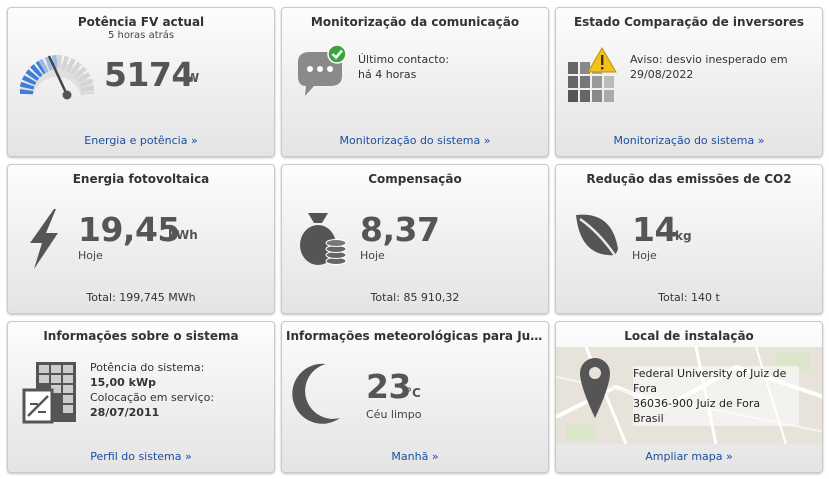 The height and width of the screenshot is (479, 829). What do you see at coordinates (415, 297) in the screenshot?
I see `compensation-total: Total: 85 910,32` at bounding box center [415, 297].